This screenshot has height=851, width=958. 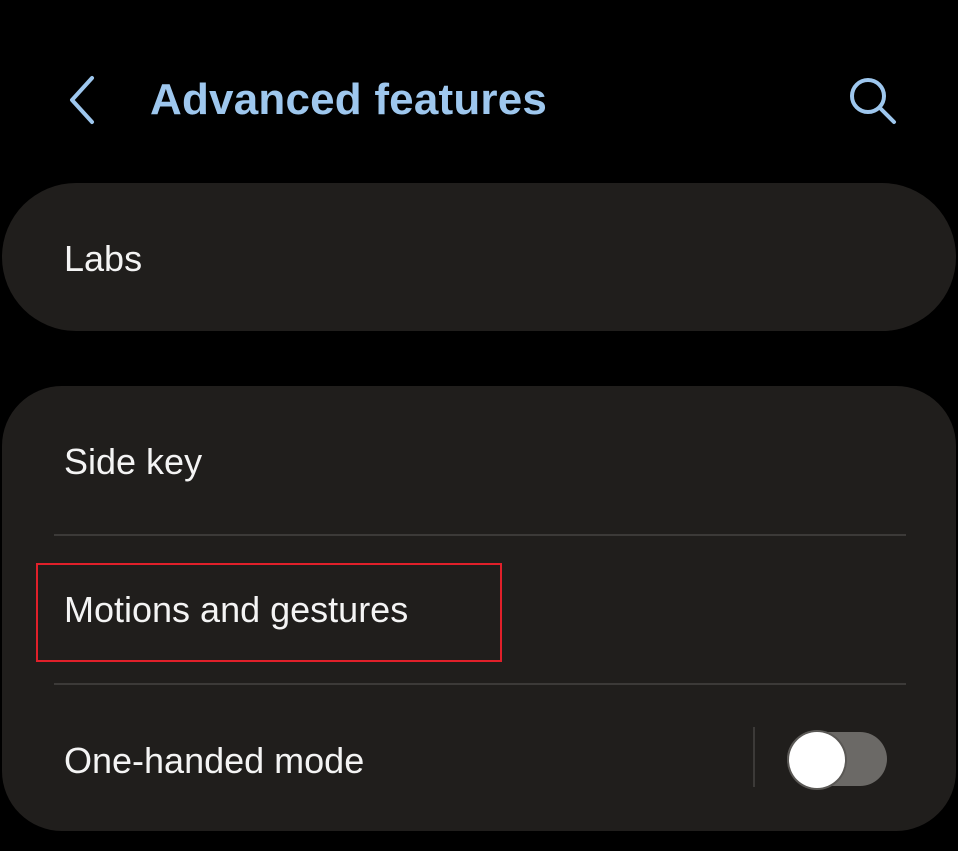 What do you see at coordinates (214, 760) in the screenshot?
I see `settings-item-label: One-handed mode` at bounding box center [214, 760].